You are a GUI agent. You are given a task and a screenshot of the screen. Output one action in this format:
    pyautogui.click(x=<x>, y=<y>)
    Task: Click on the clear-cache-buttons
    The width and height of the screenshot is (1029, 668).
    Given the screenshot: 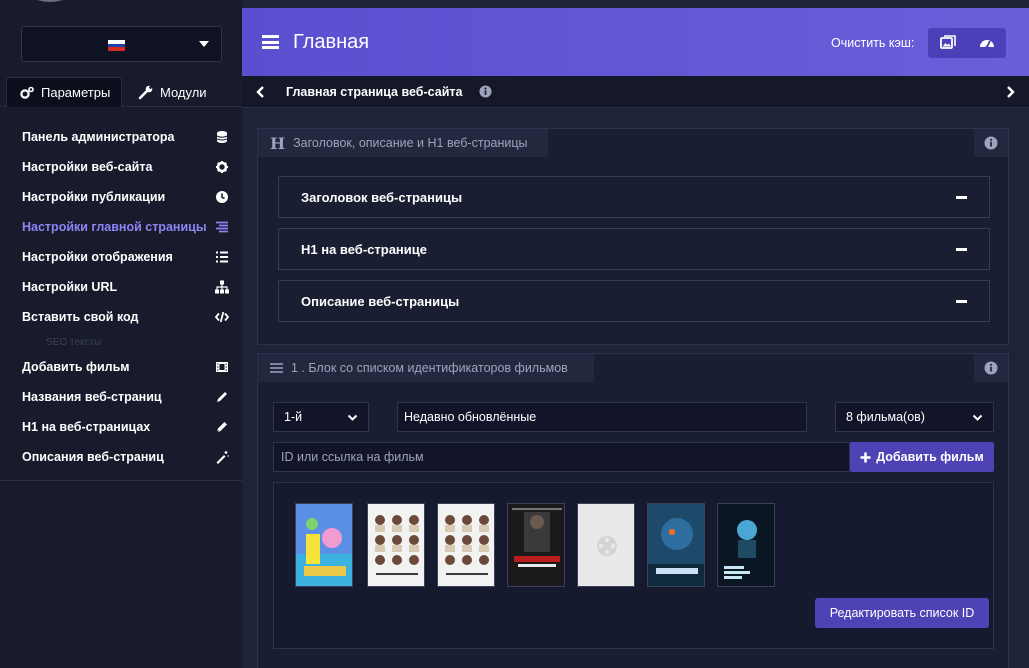 What is the action you would take?
    pyautogui.click(x=967, y=43)
    